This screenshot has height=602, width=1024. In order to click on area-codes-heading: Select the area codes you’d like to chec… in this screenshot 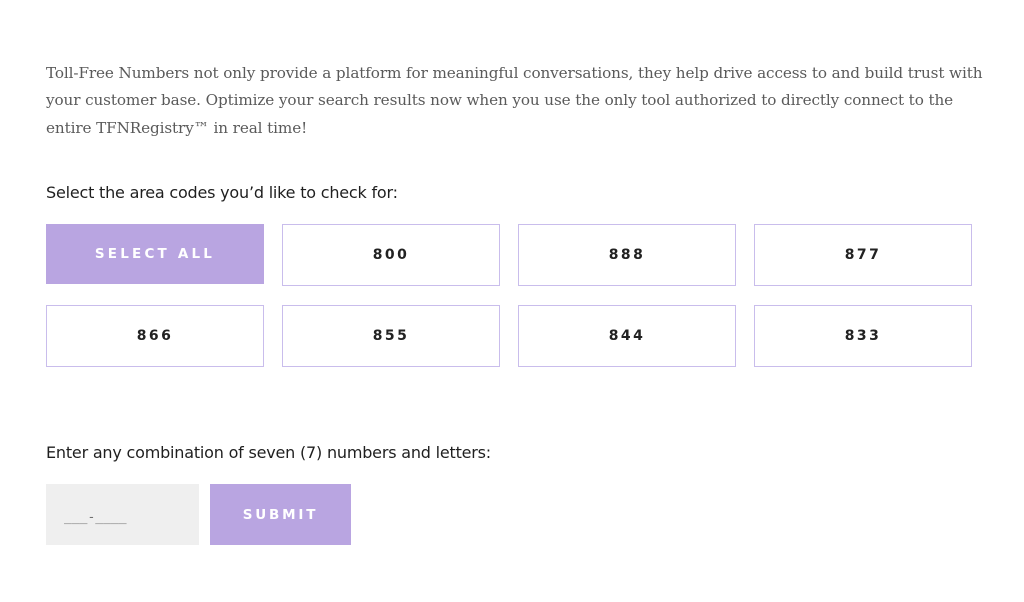, I will do `click(222, 192)`.